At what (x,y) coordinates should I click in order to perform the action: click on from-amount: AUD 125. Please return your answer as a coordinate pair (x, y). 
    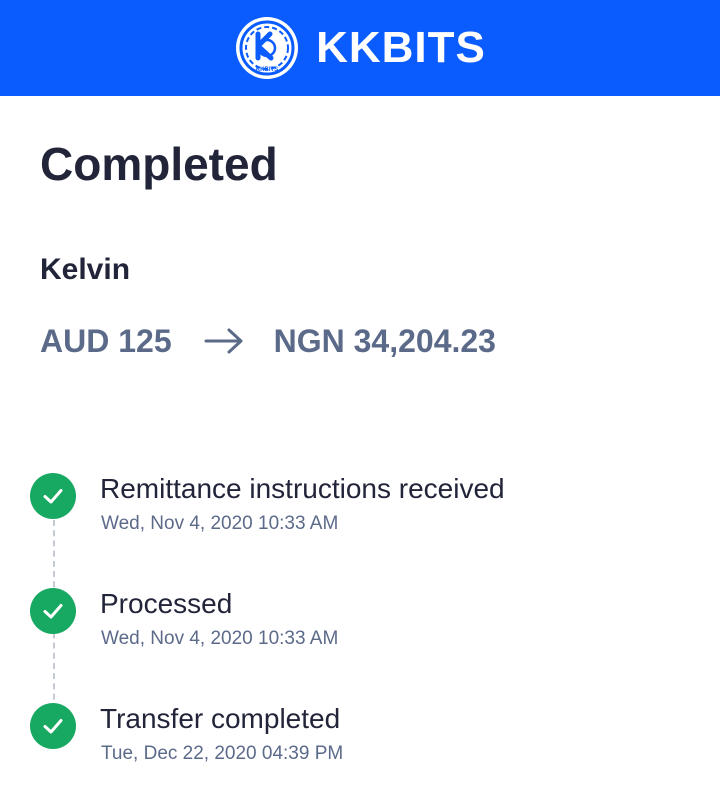
    Looking at the image, I should click on (106, 341).